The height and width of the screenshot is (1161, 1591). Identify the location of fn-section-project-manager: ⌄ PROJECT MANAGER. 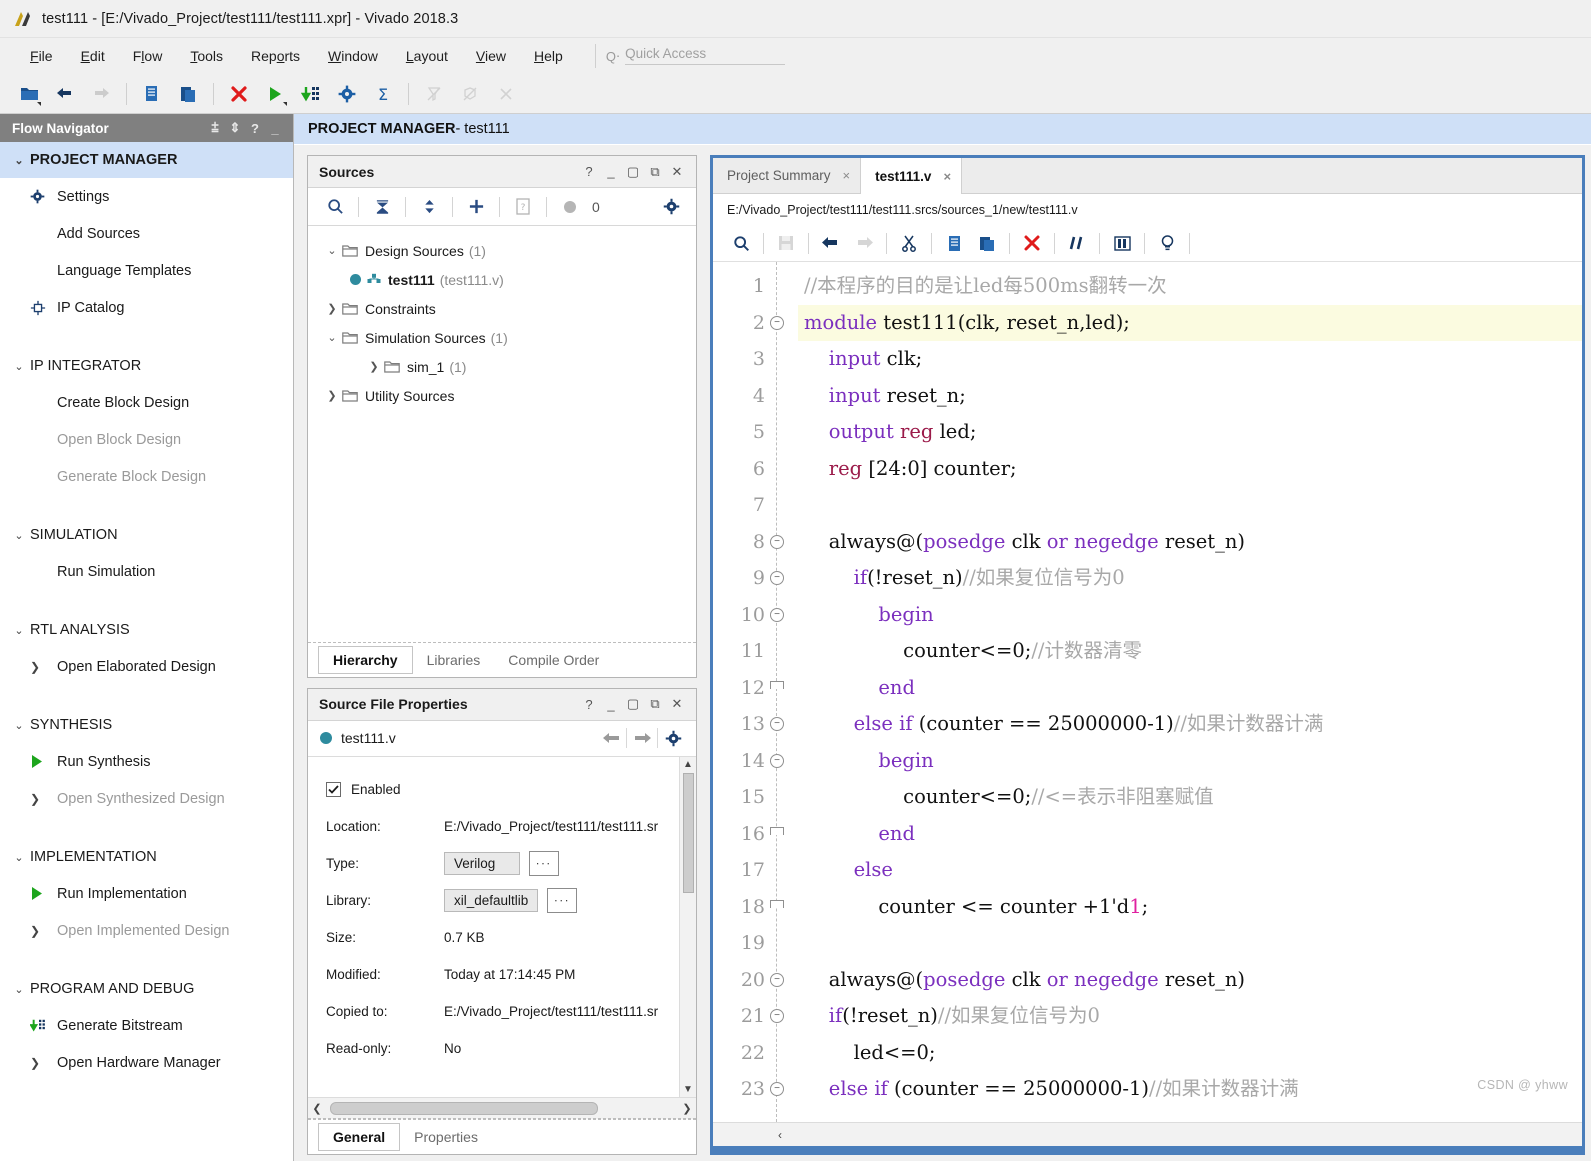
(146, 160).